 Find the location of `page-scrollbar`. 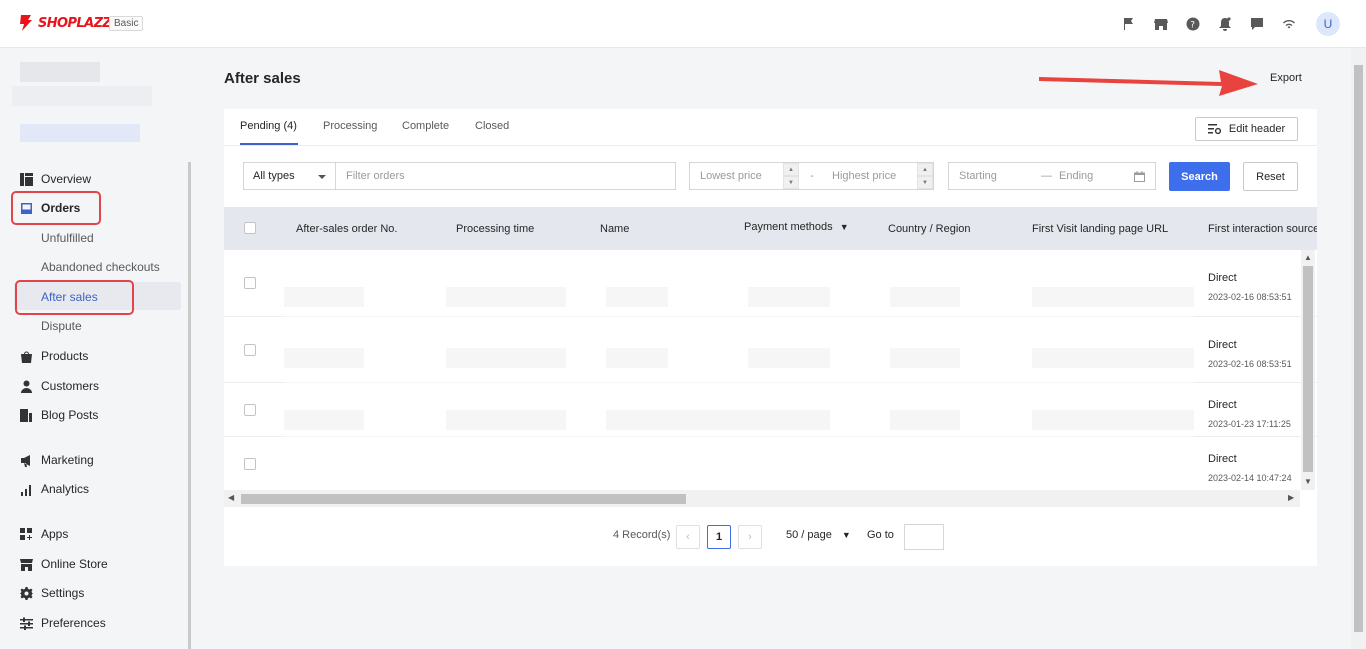

page-scrollbar is located at coordinates (1358, 348).